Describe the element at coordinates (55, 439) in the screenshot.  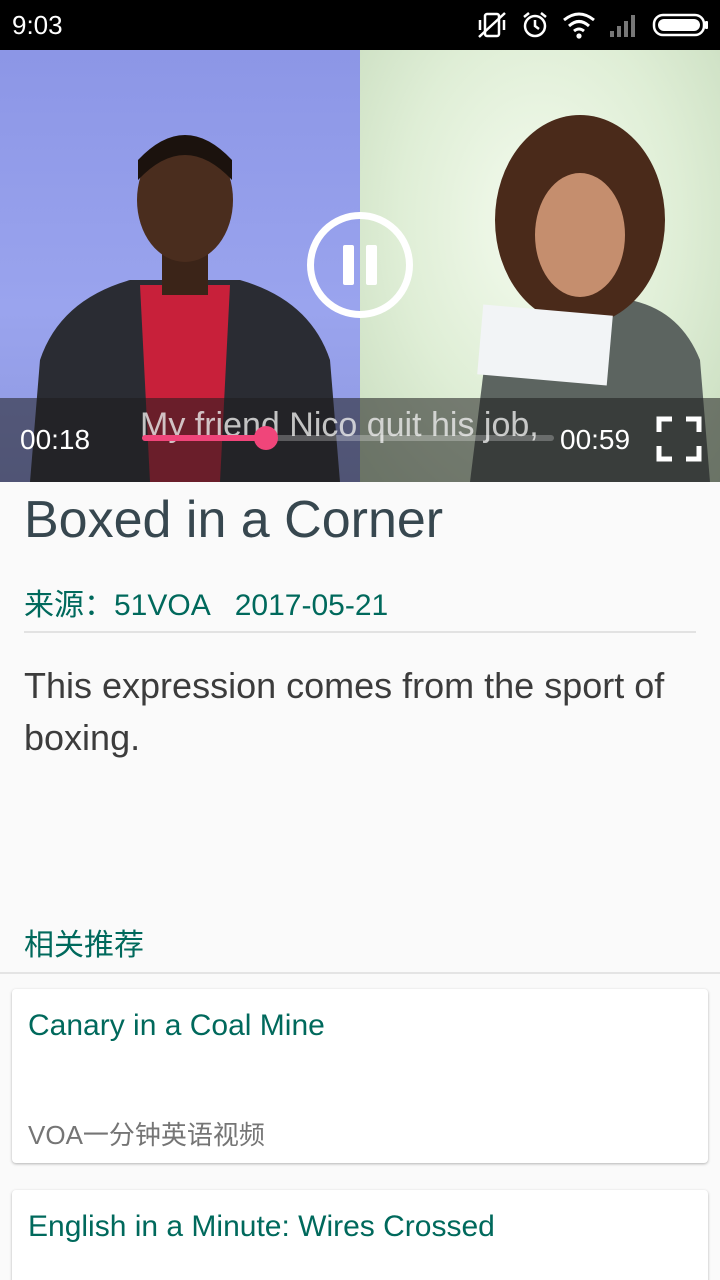
I see `current-time: 00:18` at that location.